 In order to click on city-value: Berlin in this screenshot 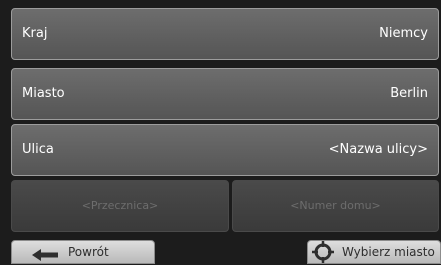, I will do `click(409, 93)`.